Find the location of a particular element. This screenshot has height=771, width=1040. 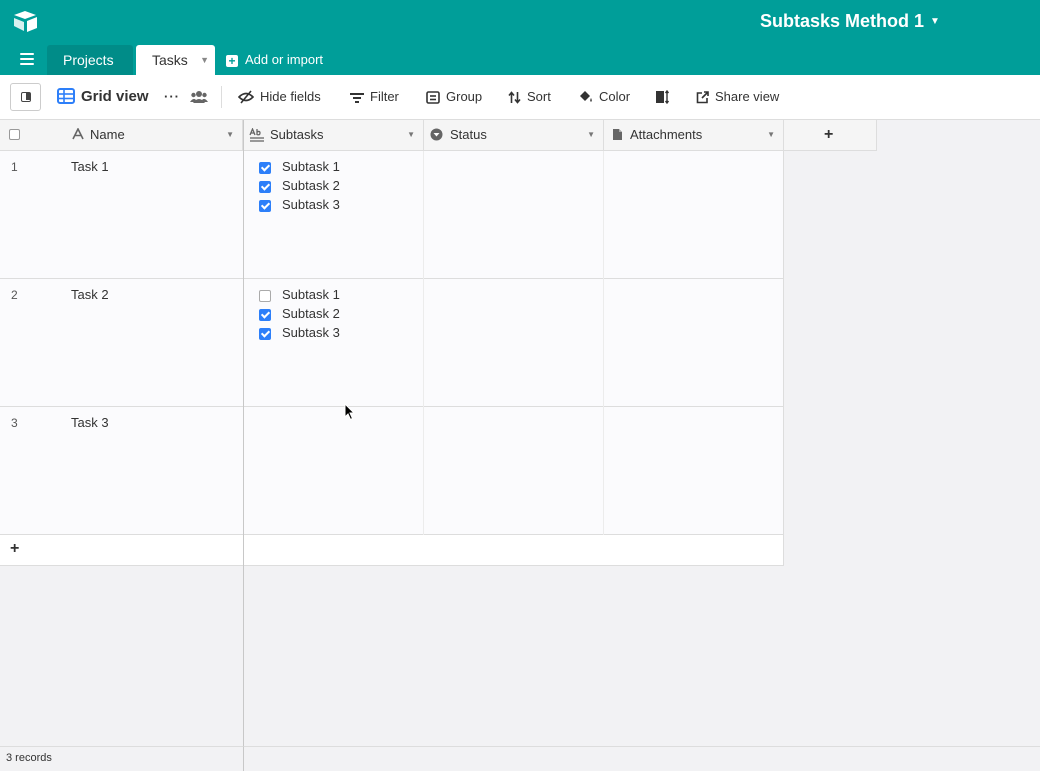

sidebar-icon is located at coordinates (26, 97).